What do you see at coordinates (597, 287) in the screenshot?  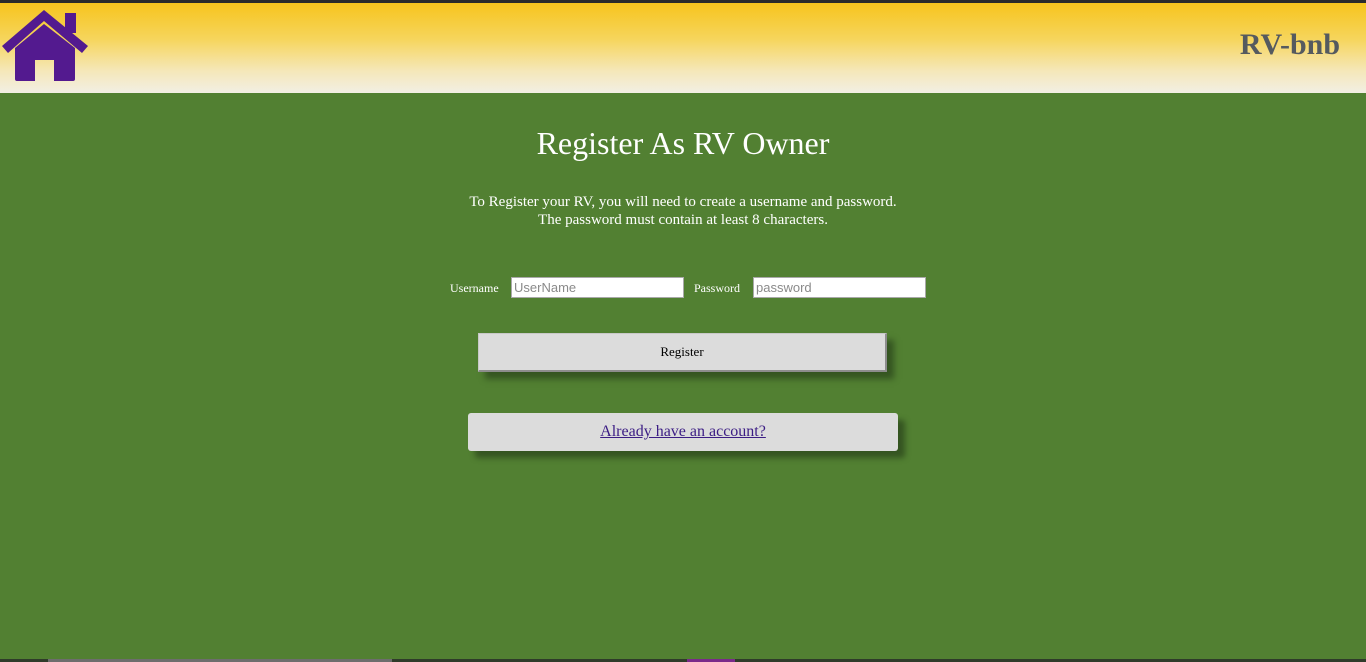 I see `username-input` at bounding box center [597, 287].